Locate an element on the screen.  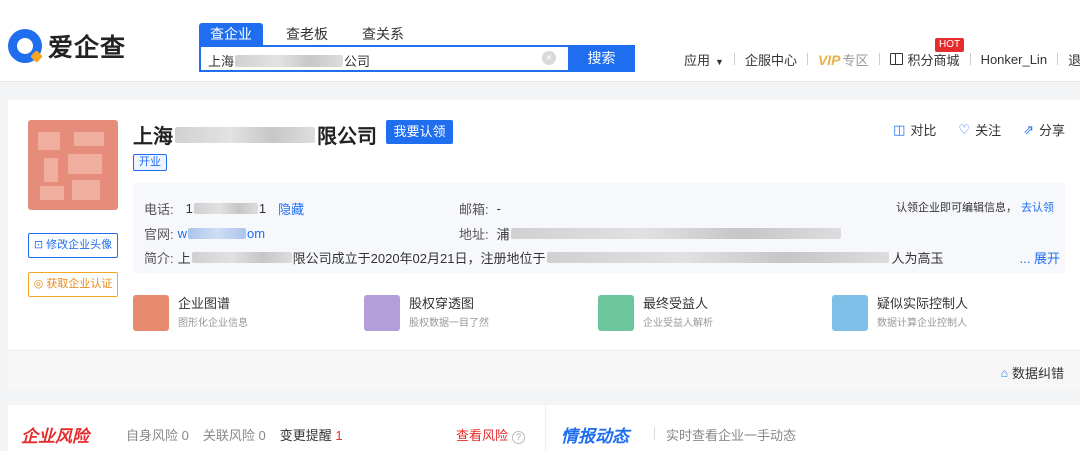
card-footer: ⌂ 数据纠错 is located at coordinates (544, 370).